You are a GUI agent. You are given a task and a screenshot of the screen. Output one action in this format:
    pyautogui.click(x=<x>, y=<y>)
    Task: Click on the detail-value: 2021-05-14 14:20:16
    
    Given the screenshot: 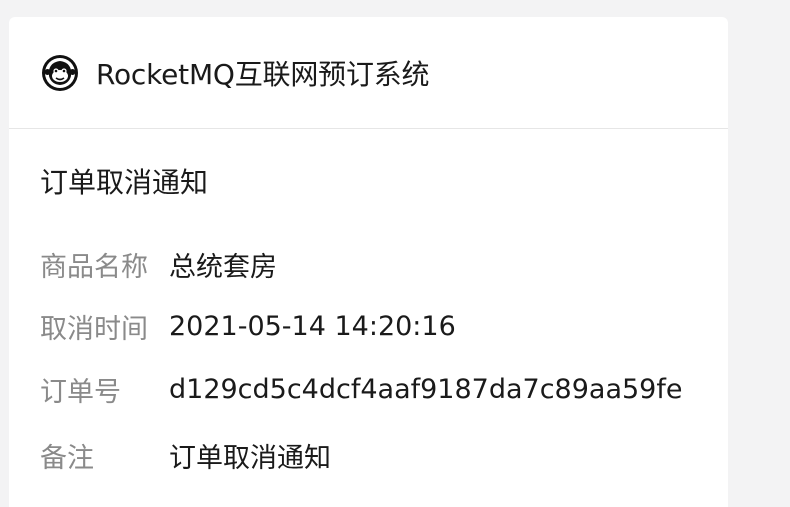 What is the action you would take?
    pyautogui.click(x=312, y=326)
    